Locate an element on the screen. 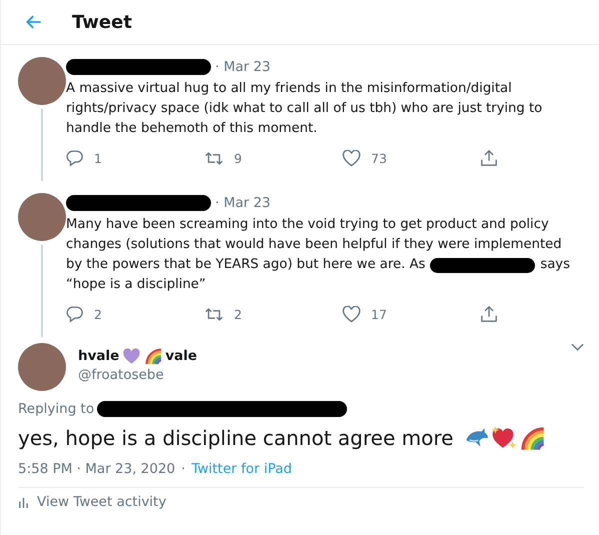 The width and height of the screenshot is (599, 535). tweet-text: A massive virtual hug to all my friends in the misinformation/digital is located at coordinates (289, 89).